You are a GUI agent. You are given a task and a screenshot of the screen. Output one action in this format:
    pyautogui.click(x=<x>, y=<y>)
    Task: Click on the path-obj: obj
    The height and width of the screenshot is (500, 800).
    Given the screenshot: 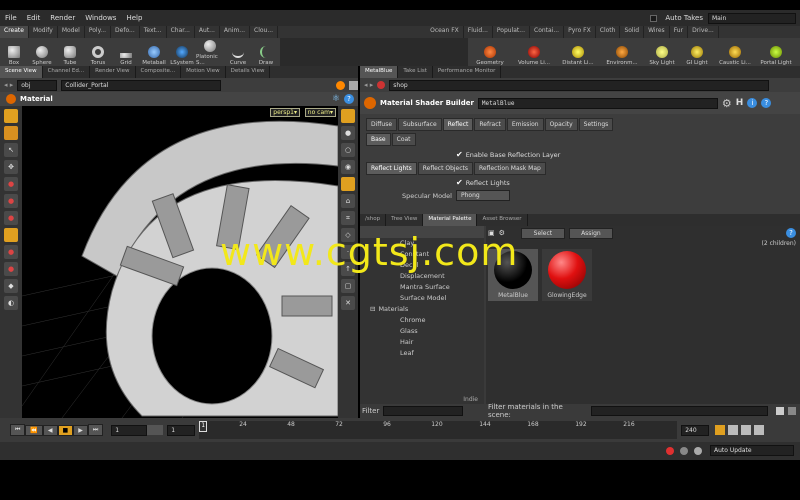 What is the action you would take?
    pyautogui.click(x=37, y=85)
    